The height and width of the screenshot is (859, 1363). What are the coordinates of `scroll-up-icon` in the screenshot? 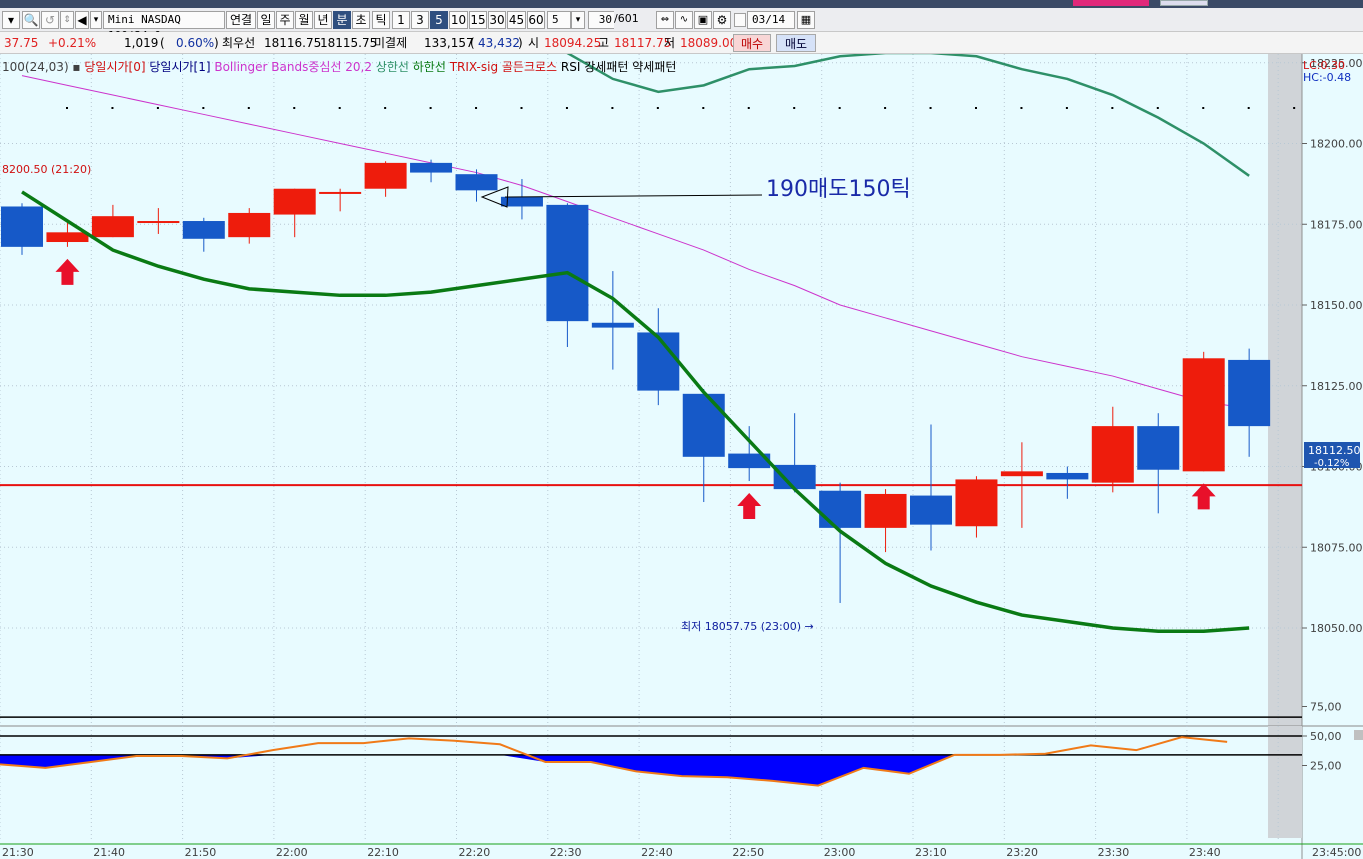 It's located at (1358, 735).